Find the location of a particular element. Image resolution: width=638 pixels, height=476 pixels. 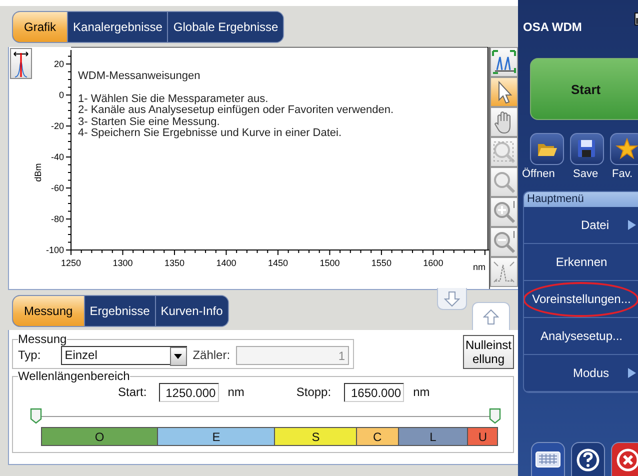

field-label: Start: is located at coordinates (132, 392).